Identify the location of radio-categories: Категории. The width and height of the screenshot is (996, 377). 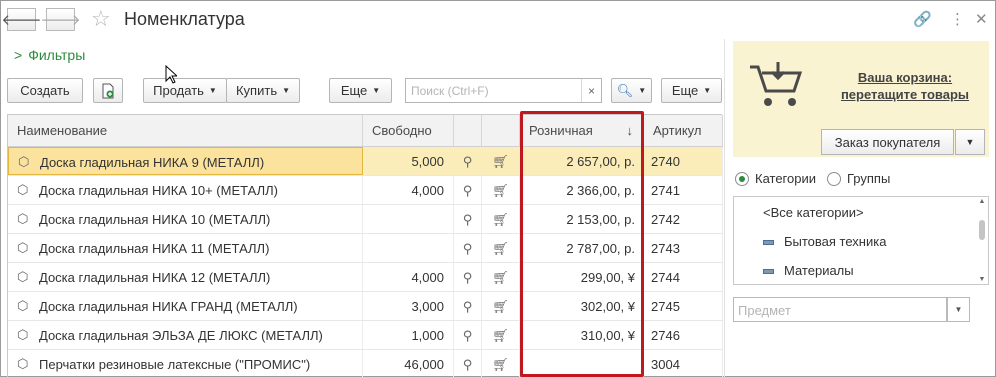
(775, 178).